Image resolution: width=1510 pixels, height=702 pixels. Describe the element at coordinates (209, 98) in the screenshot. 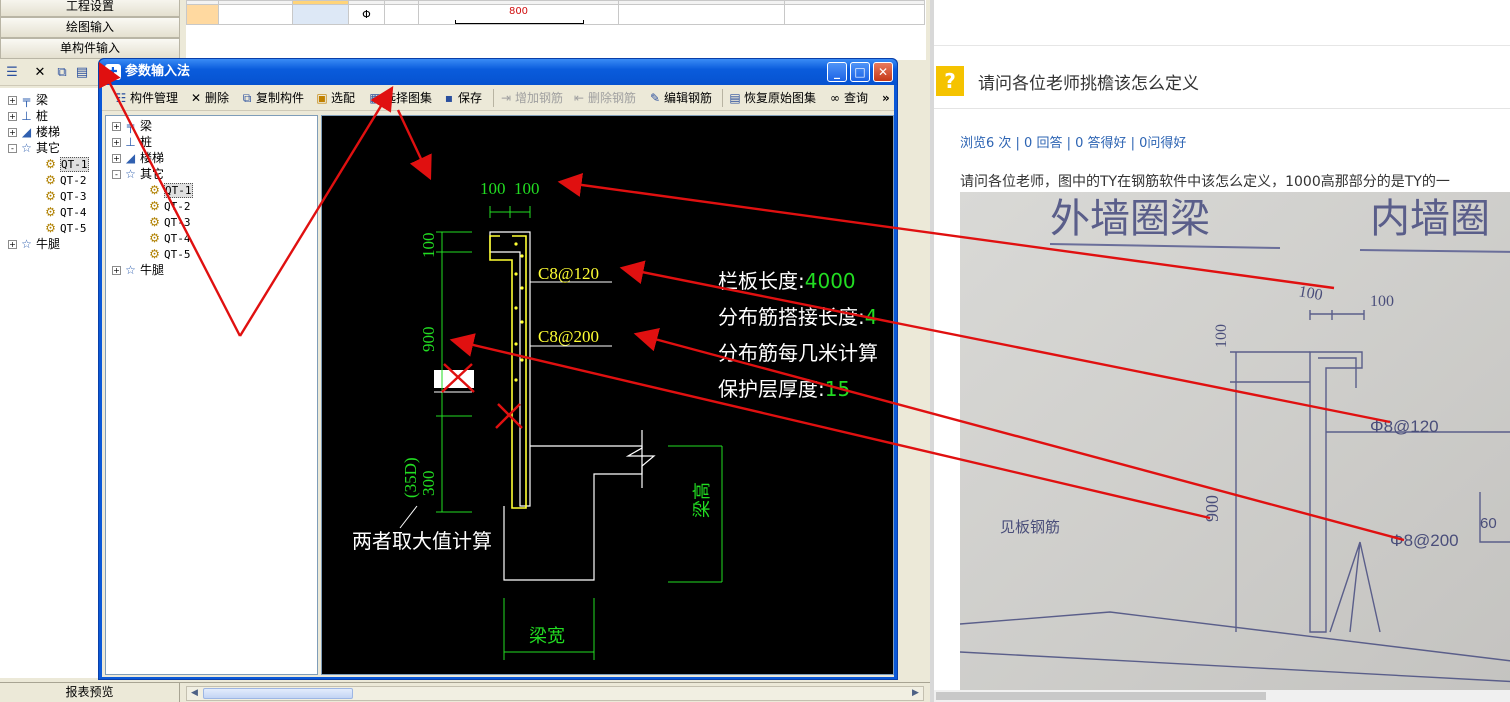

I see `delete-button: ✕ 删除` at that location.